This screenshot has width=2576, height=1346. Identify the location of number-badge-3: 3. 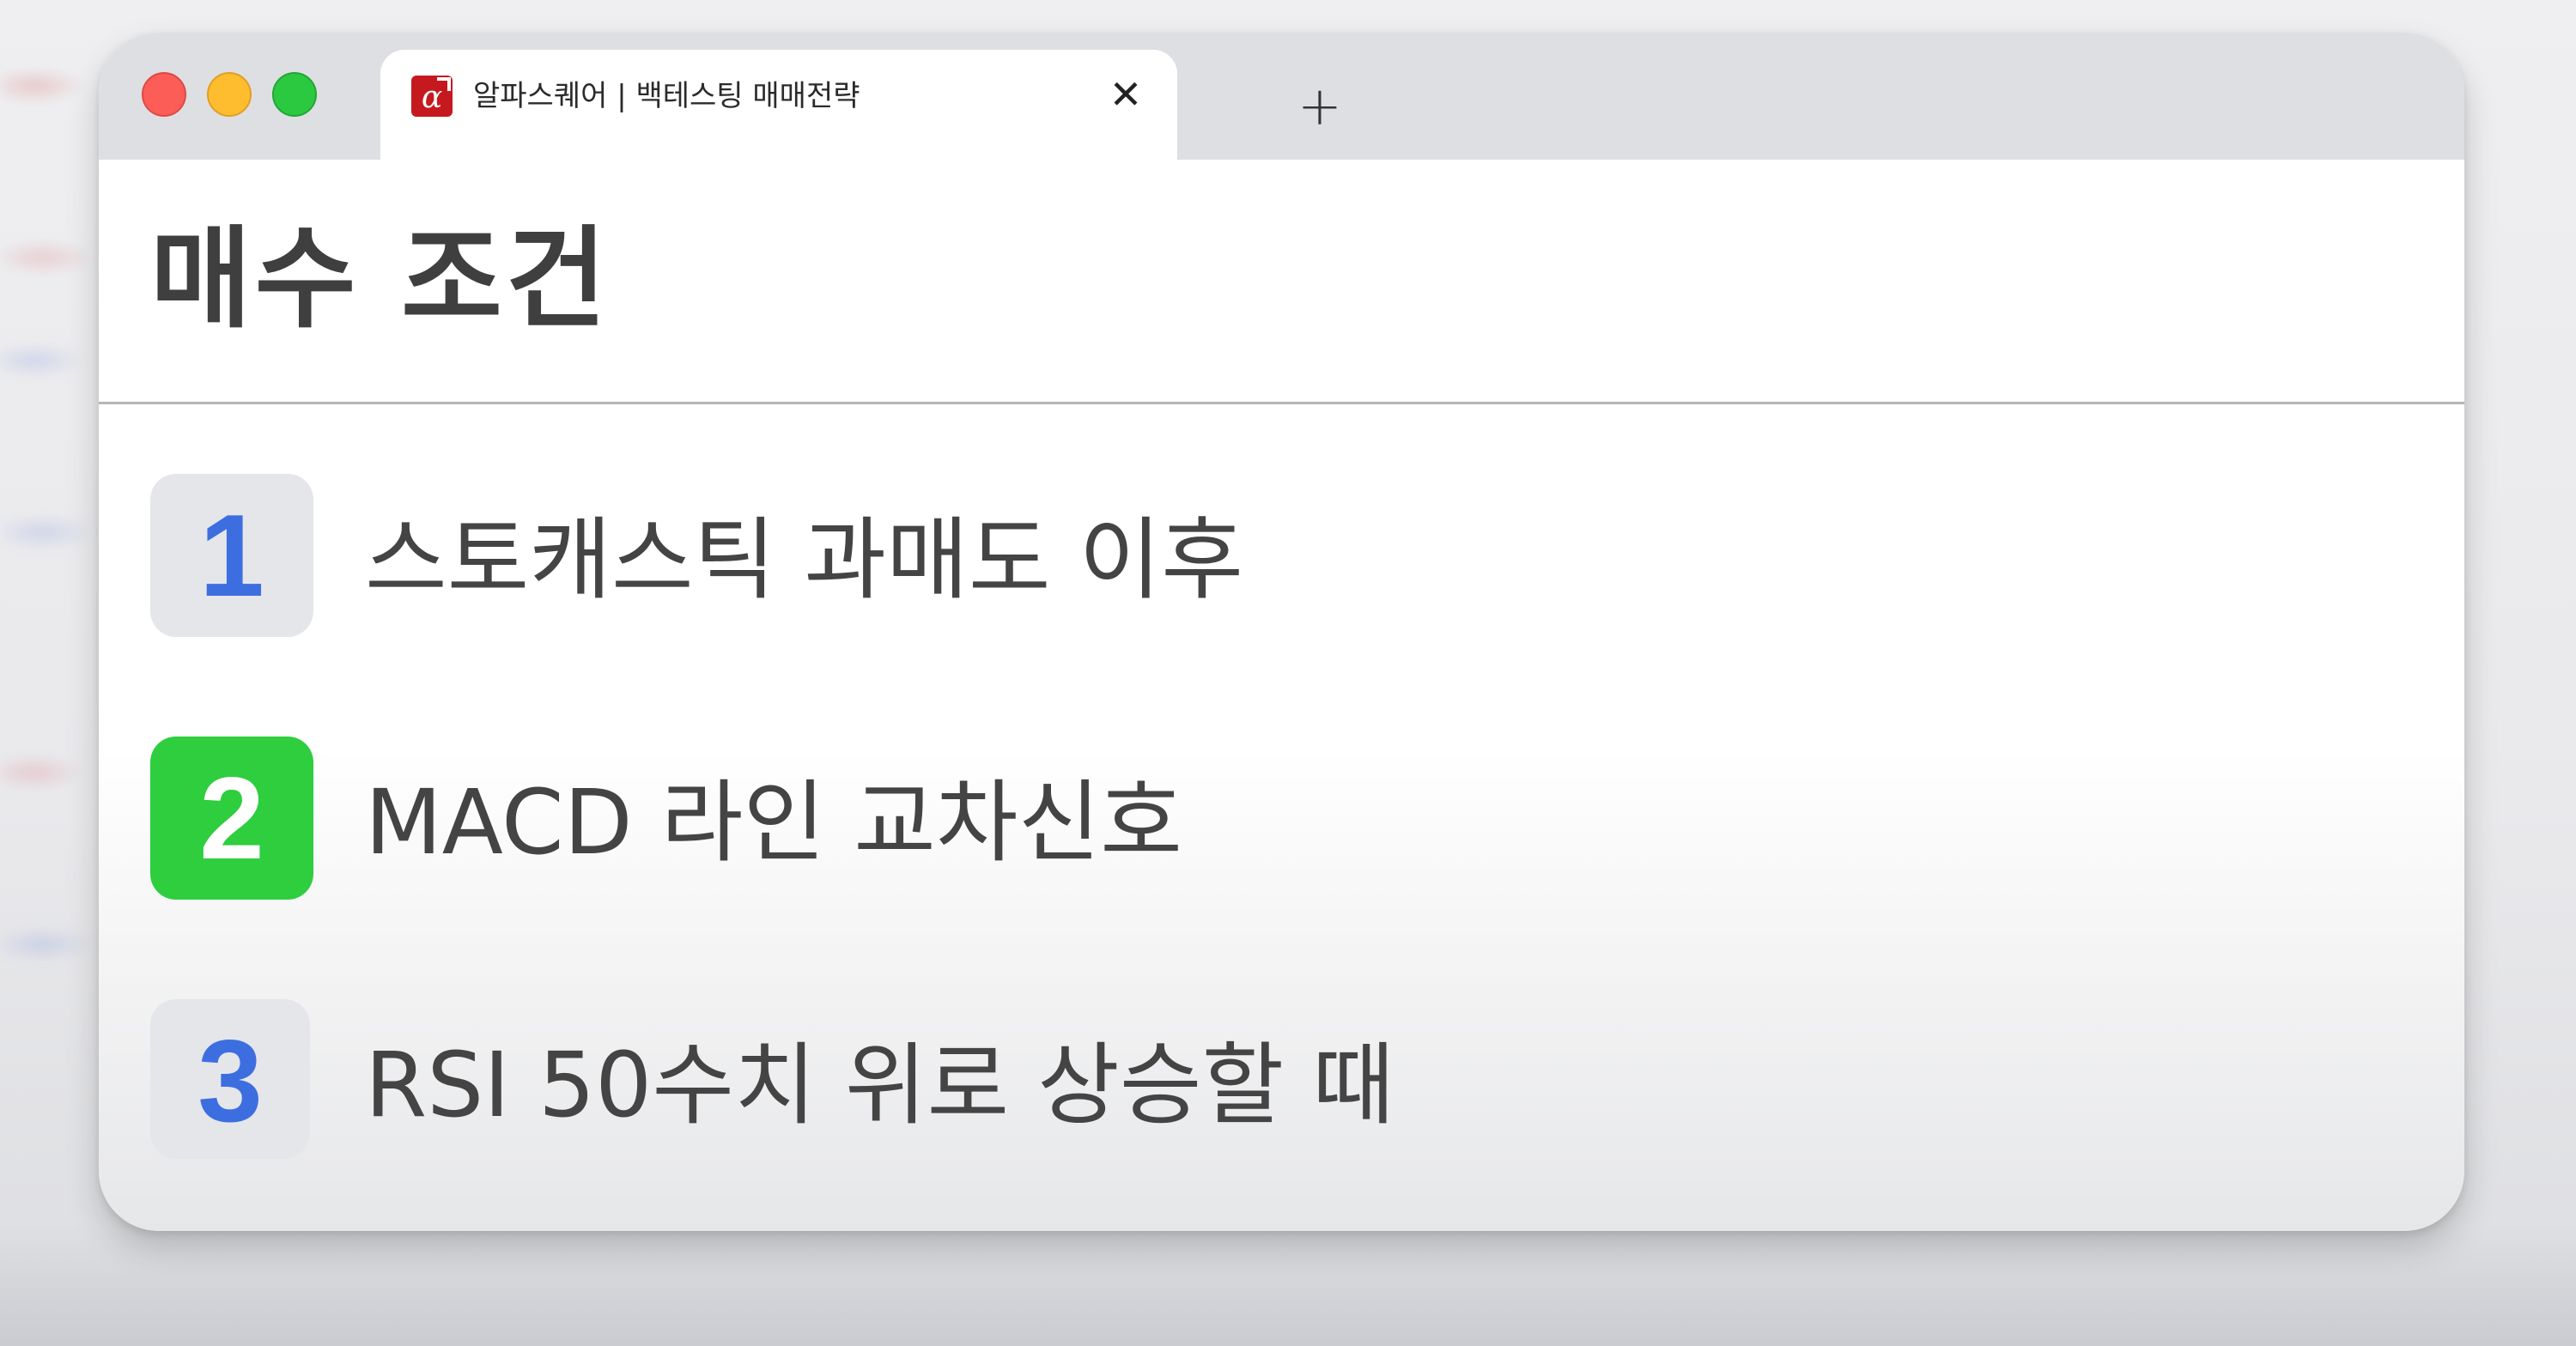
(230, 1079).